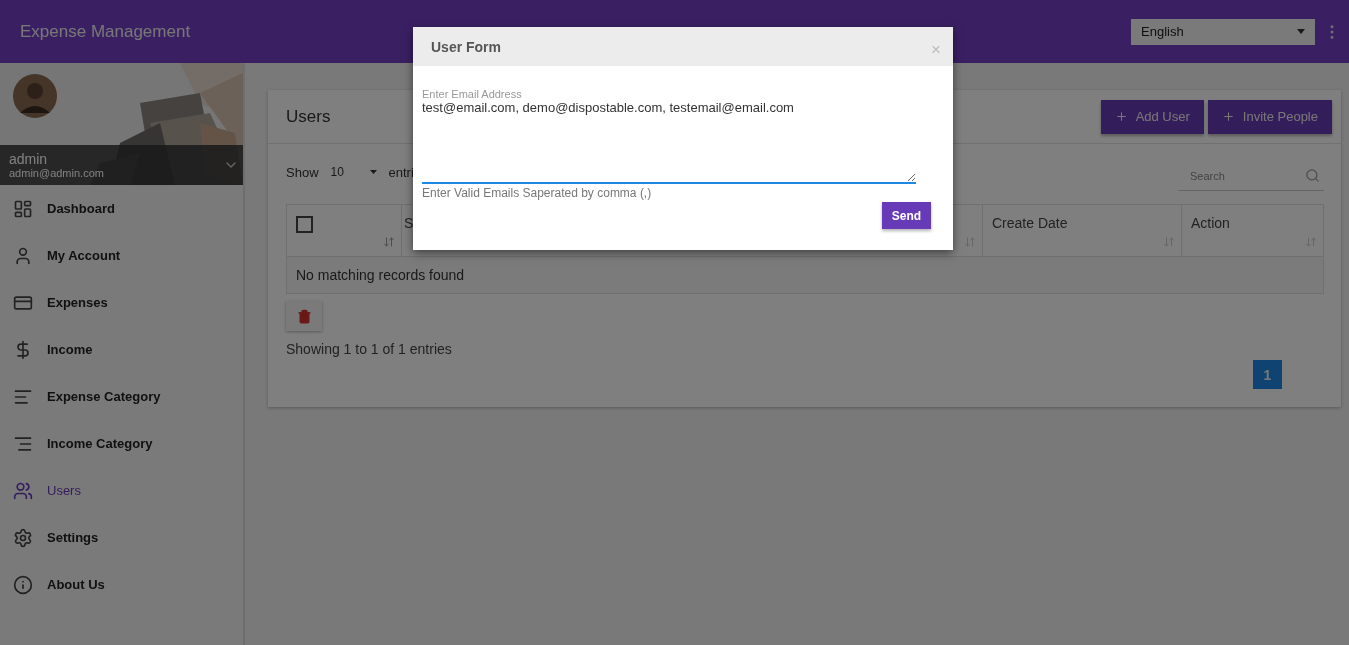  I want to click on settings-icon, so click(23, 537).